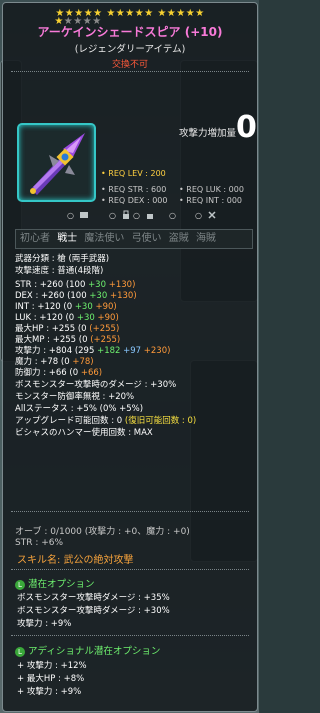  What do you see at coordinates (40, 296) in the screenshot?
I see `stat-dex-total: DEX : +260` at bounding box center [40, 296].